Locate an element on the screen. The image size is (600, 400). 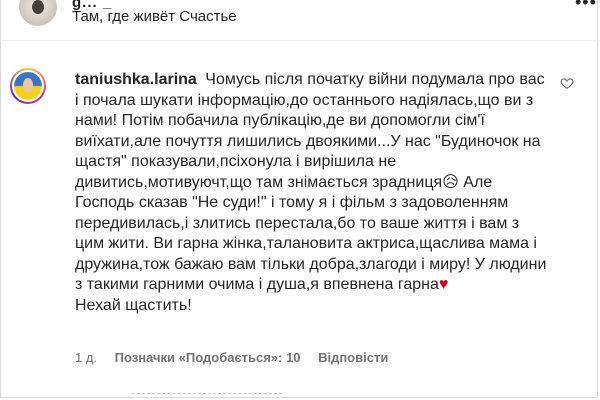
post-location: Там, где живёт Счастье is located at coordinates (154, 16).